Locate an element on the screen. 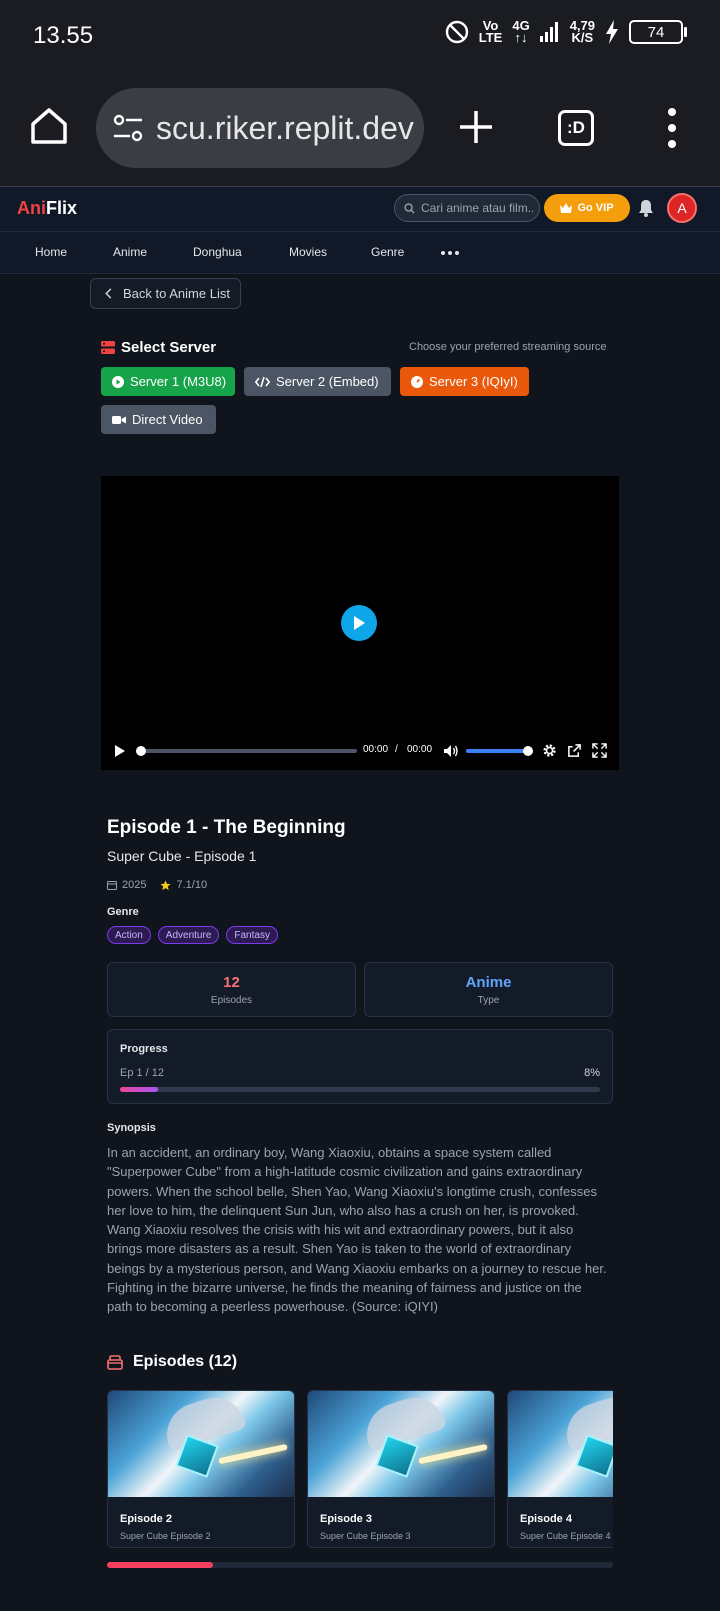 This screenshot has height=1611, width=720. genre-tag: Adventure is located at coordinates (188, 935).